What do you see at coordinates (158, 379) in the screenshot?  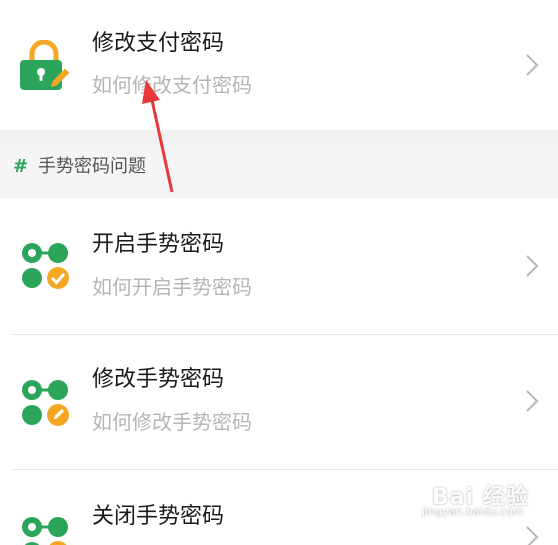 I see `item-title: 修改手势密码` at bounding box center [158, 379].